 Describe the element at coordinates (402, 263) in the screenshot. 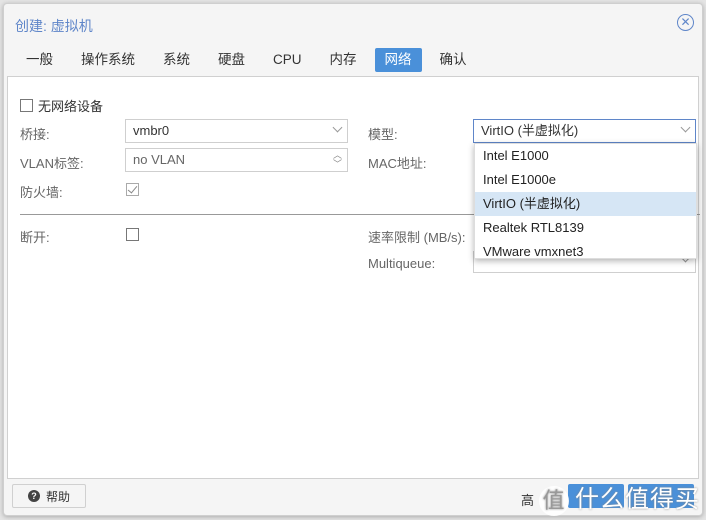

I see `multiqueue-label: Multiqueue:` at that location.